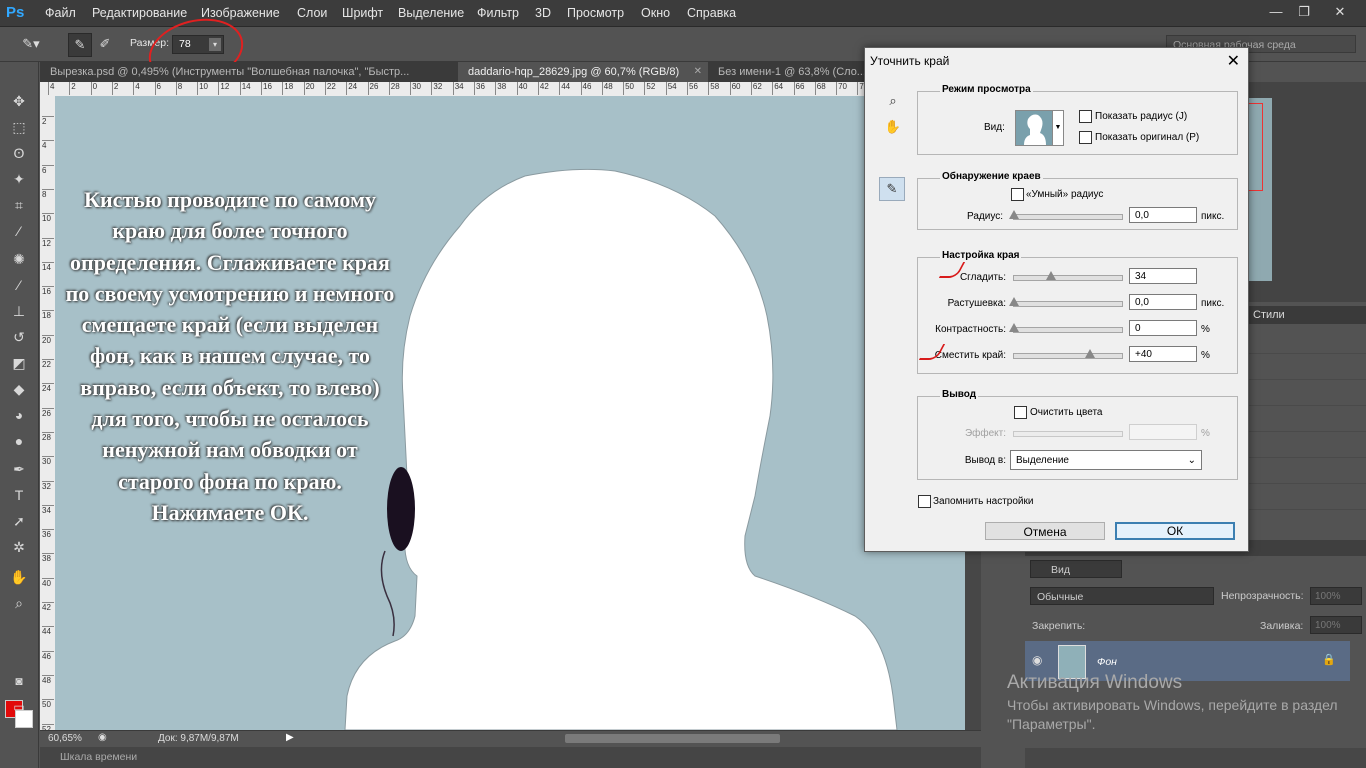 This screenshot has height=768, width=1366. Describe the element at coordinates (19, 707) in the screenshot. I see `screen-mode-icon: ▭` at that location.